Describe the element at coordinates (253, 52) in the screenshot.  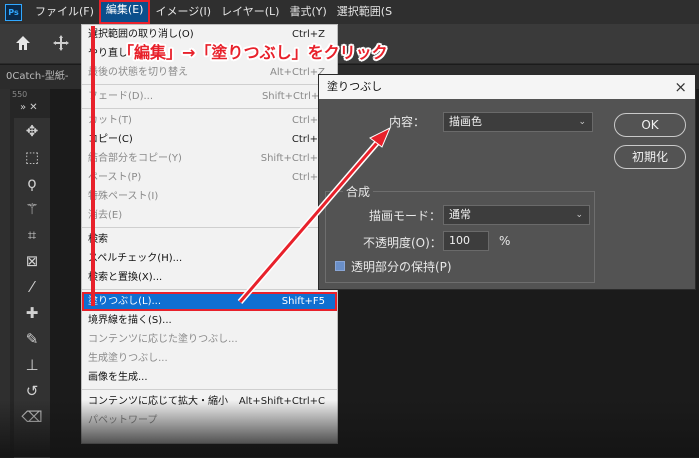
I see `instruction-annotation: 「編集」→「塗りつぶし」をクリック` at that location.